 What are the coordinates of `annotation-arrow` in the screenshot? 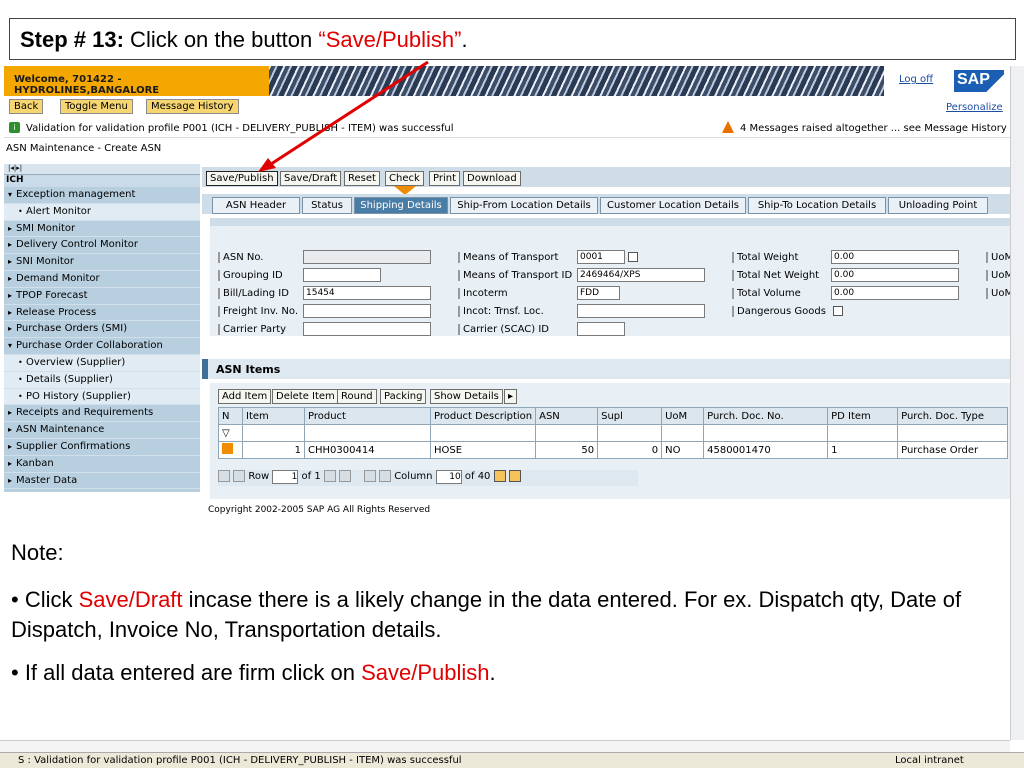 It's located at (343, 116).